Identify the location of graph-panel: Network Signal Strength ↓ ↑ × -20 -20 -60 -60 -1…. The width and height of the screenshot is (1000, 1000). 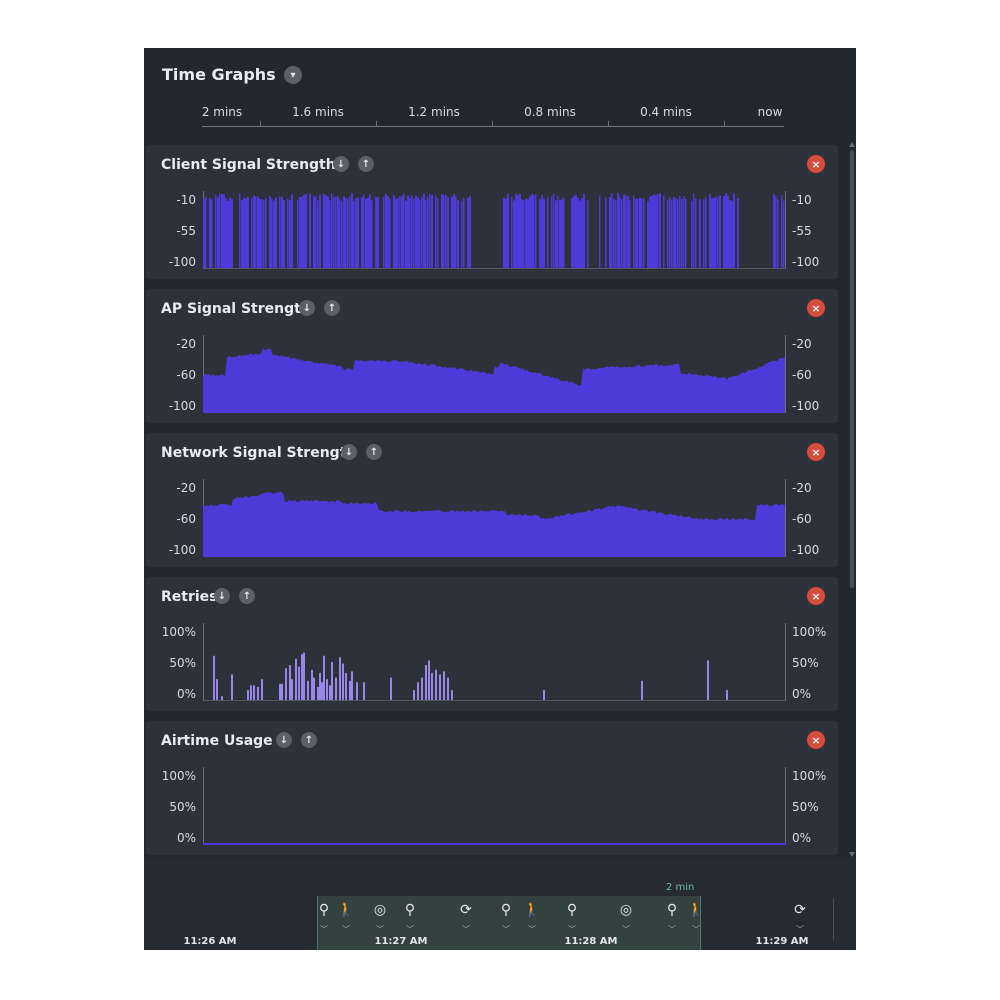
(492, 500).